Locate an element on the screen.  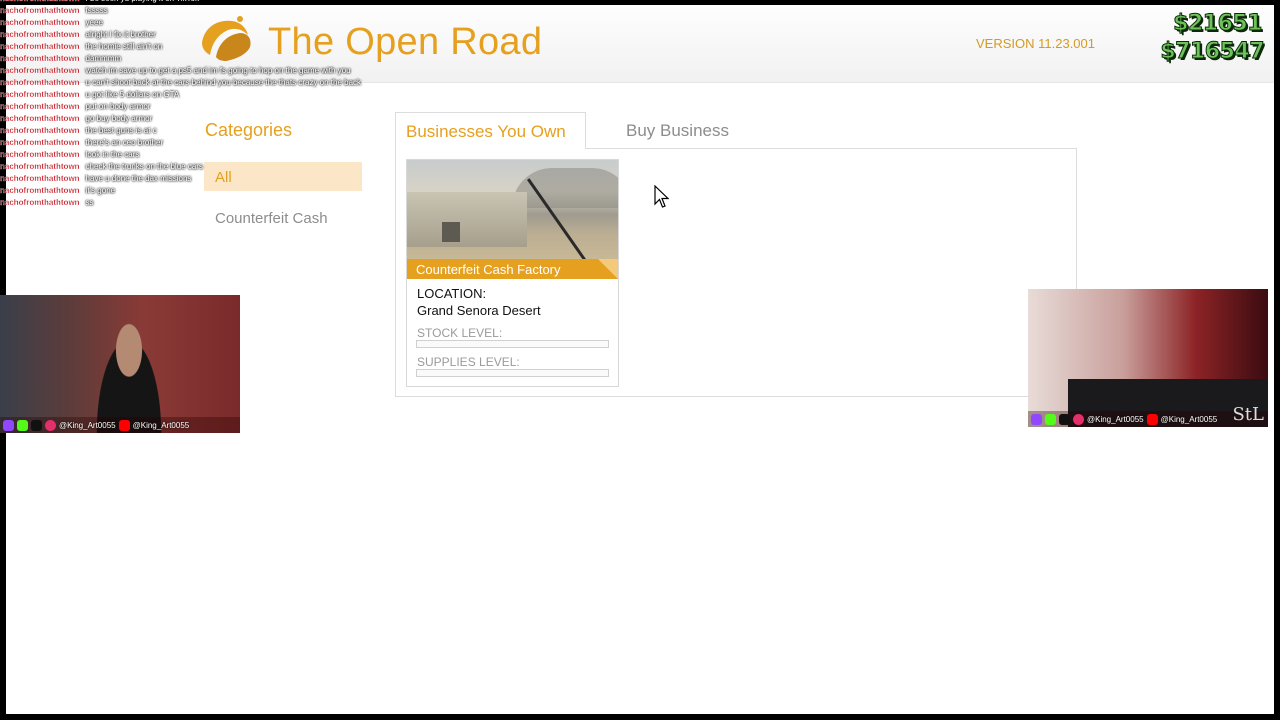
chat-message: nachofromthathtown it's gone is located at coordinates (57, 192).